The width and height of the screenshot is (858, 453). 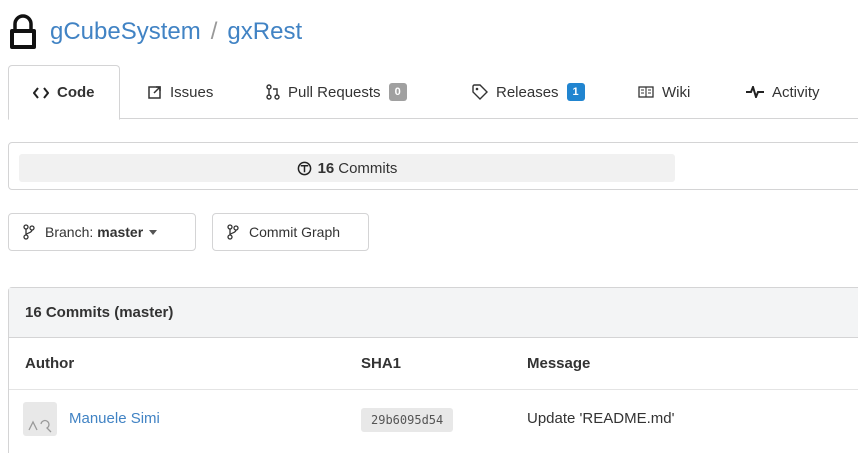 What do you see at coordinates (433, 364) in the screenshot?
I see `commits-table-header: Author SHA1 Message` at bounding box center [433, 364].